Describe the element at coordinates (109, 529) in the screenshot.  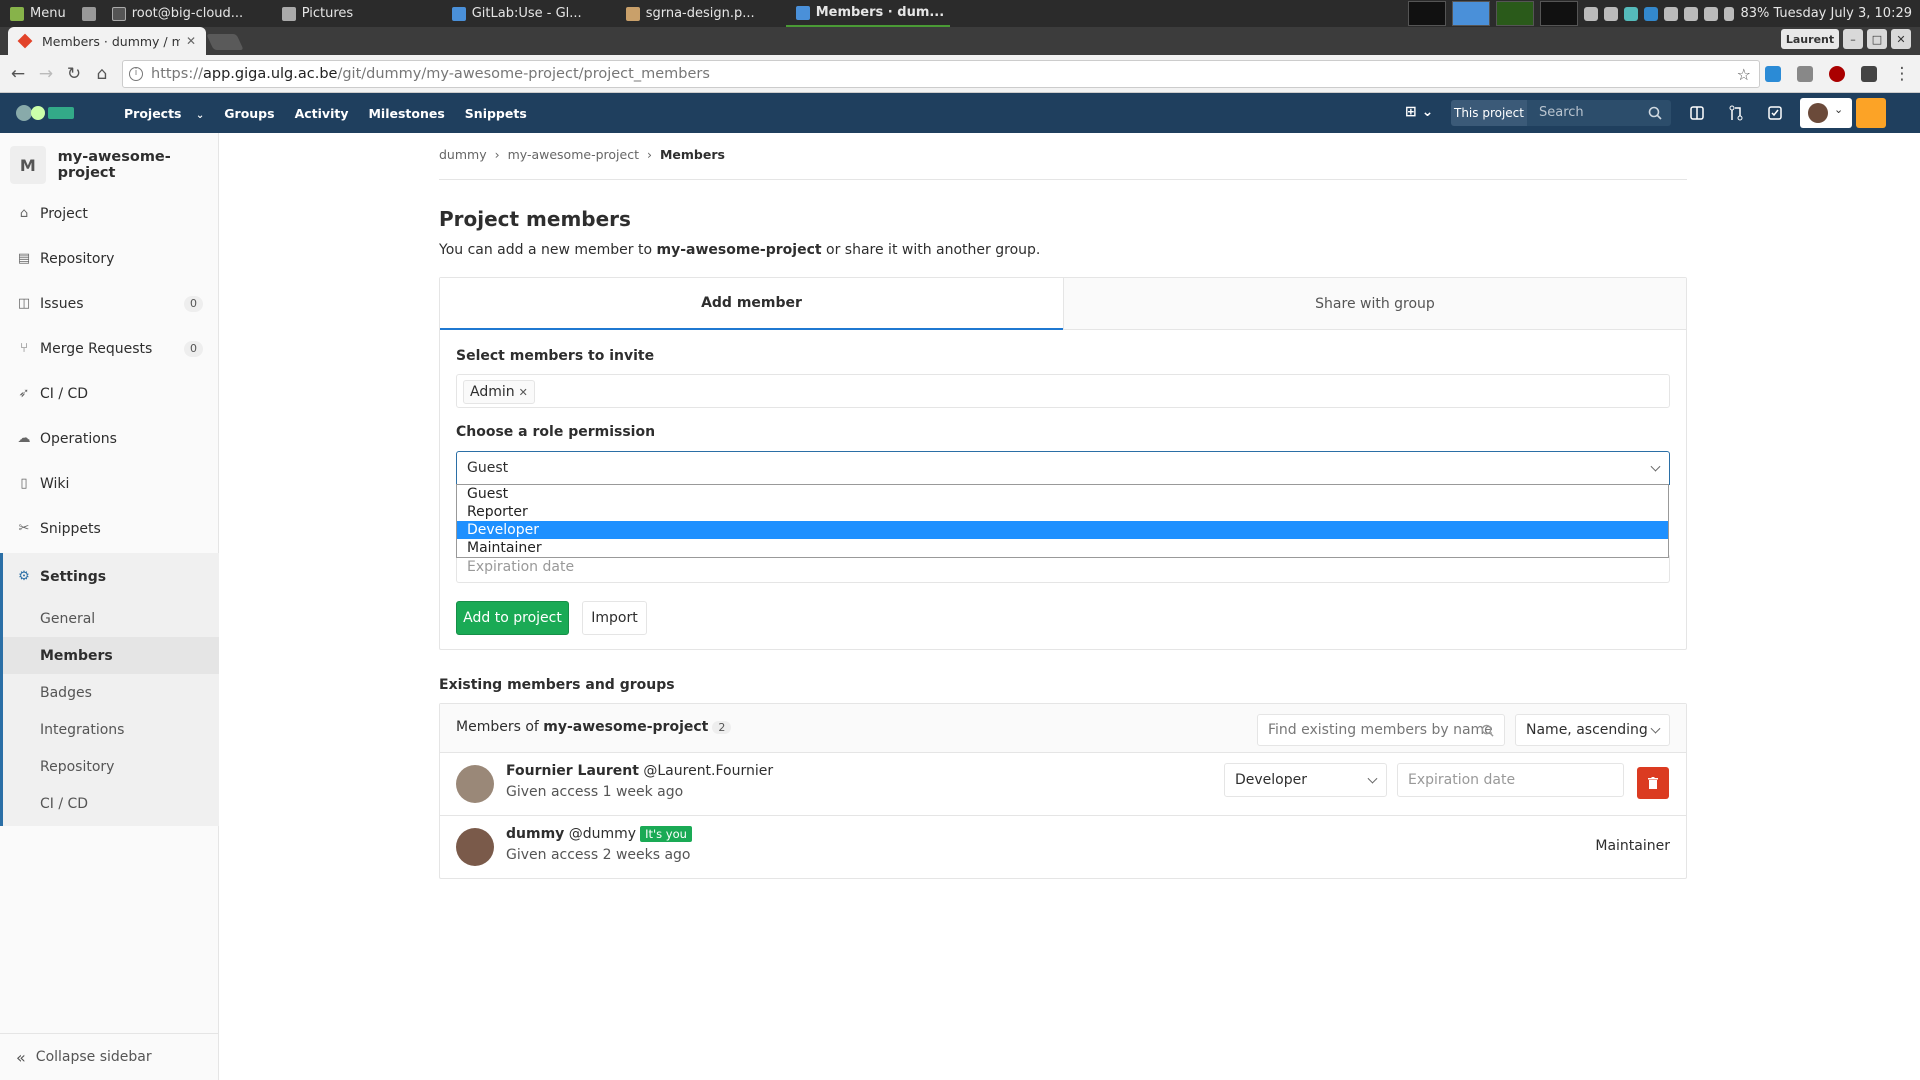
I see `sidebar-item-snippets: ✂ Snippets` at that location.